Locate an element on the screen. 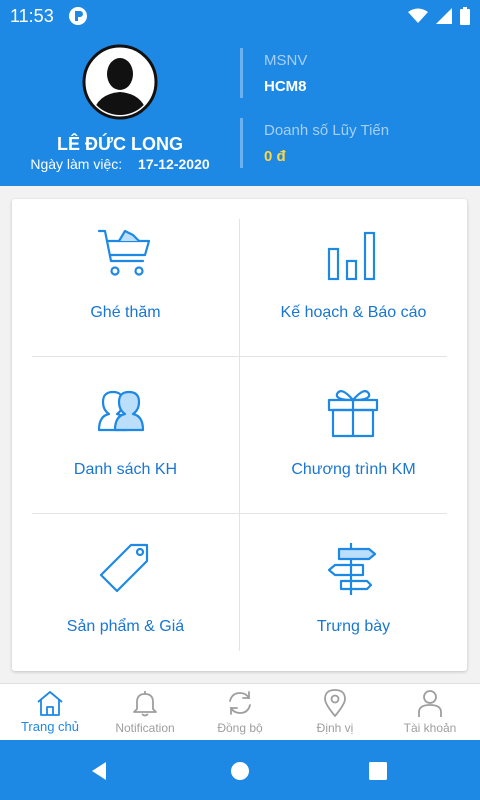 The height and width of the screenshot is (800, 480). status-time: 11:53 is located at coordinates (32, 16).